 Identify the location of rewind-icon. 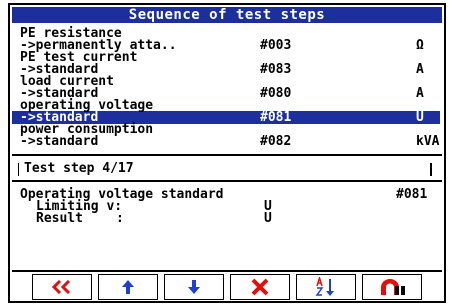
(61, 287).